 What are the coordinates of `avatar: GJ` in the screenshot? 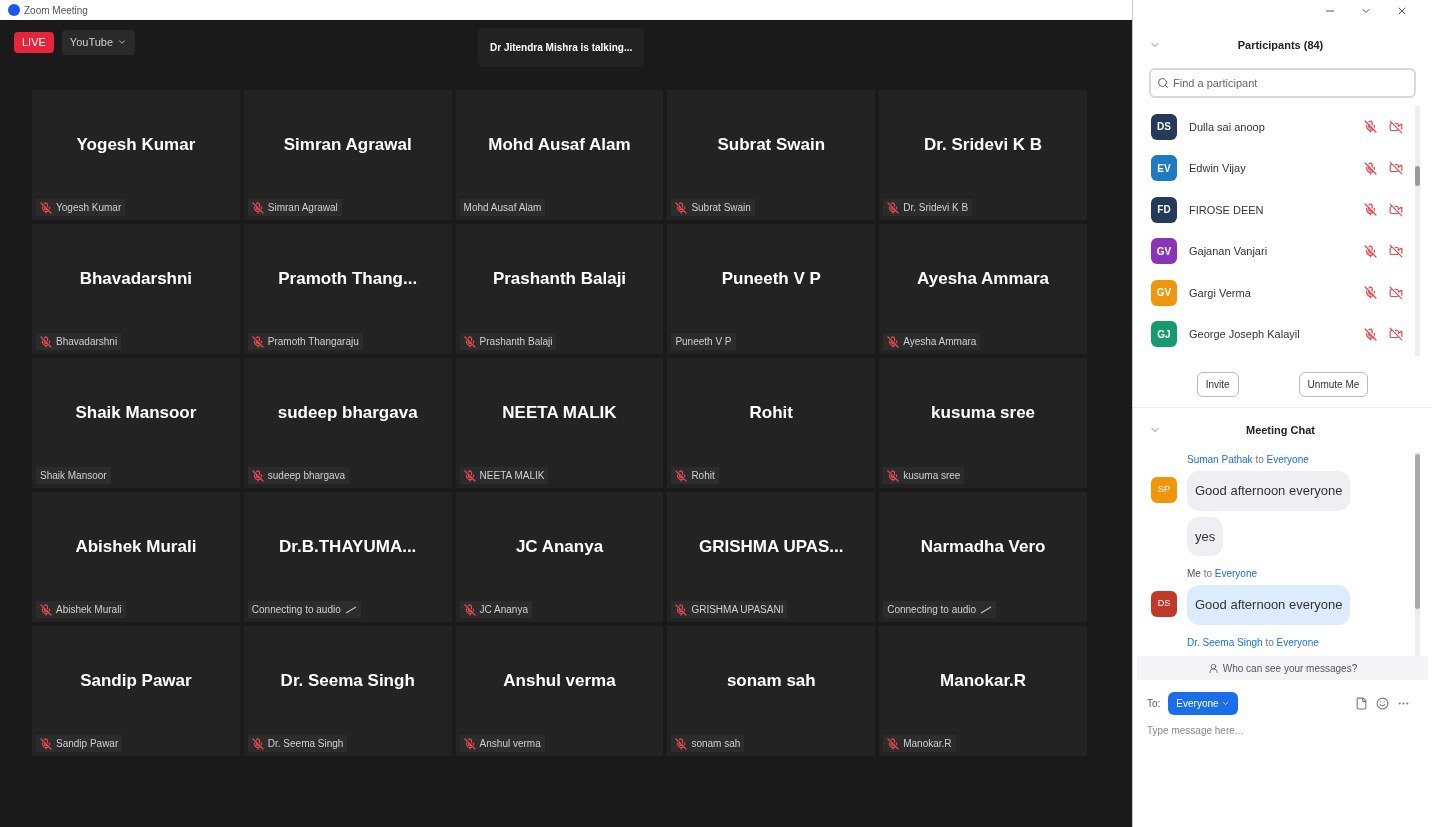 It's located at (1164, 334).